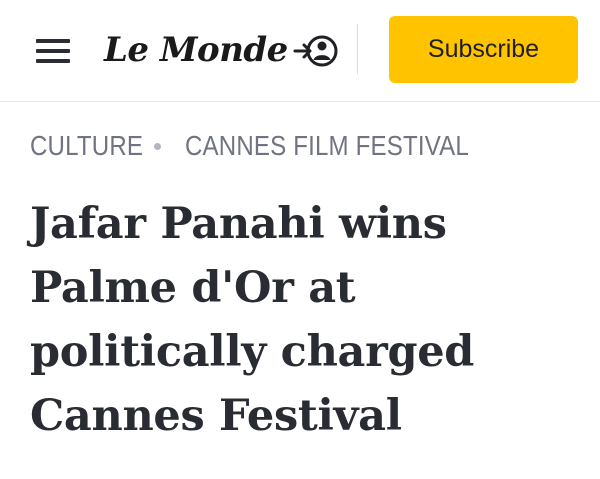 This screenshot has height=479, width=600. Describe the element at coordinates (483, 49) in the screenshot. I see `subscribe-button: Subscribe` at that location.